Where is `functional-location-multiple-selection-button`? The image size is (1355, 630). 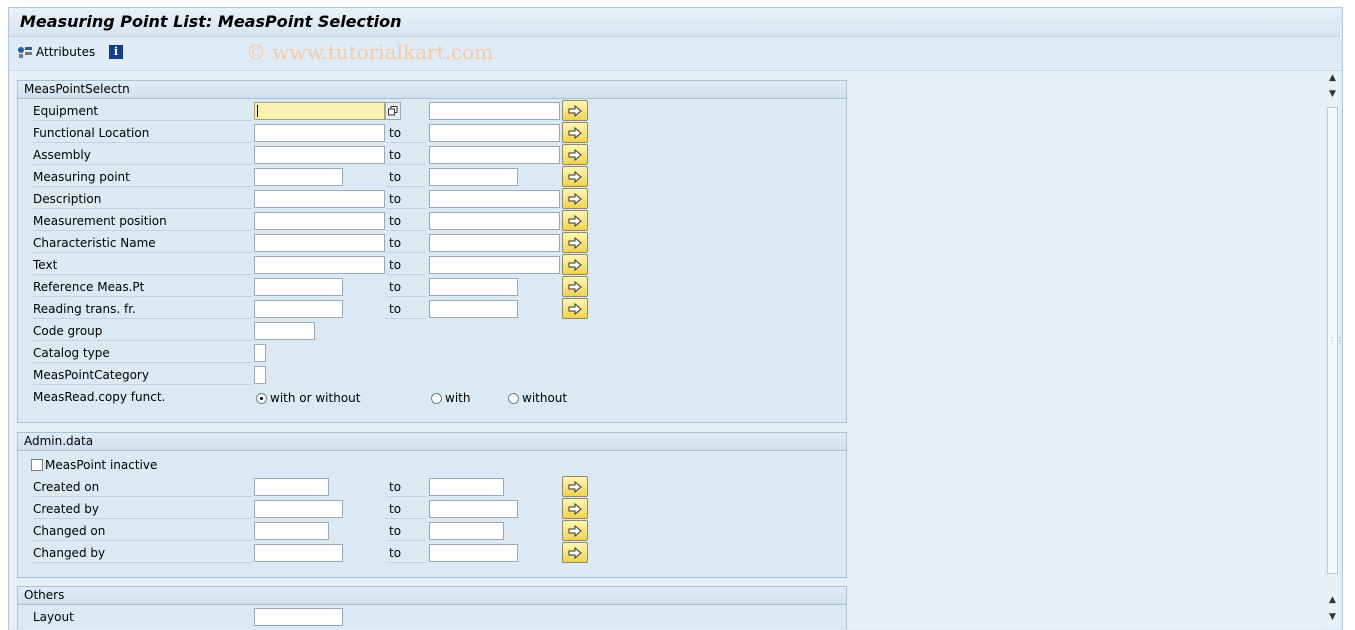 functional-location-multiple-selection-button is located at coordinates (575, 132).